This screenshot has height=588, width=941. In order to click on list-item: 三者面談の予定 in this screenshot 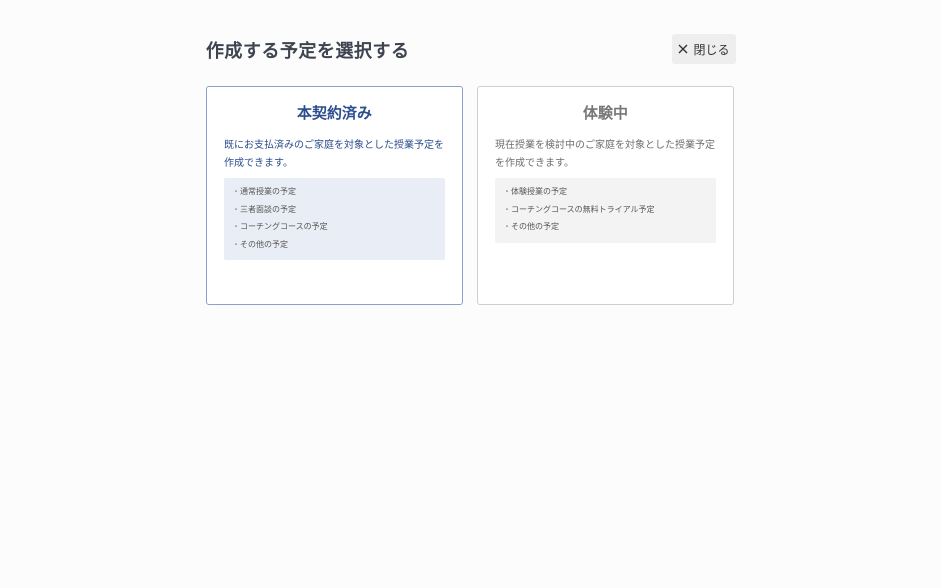, I will do `click(334, 210)`.